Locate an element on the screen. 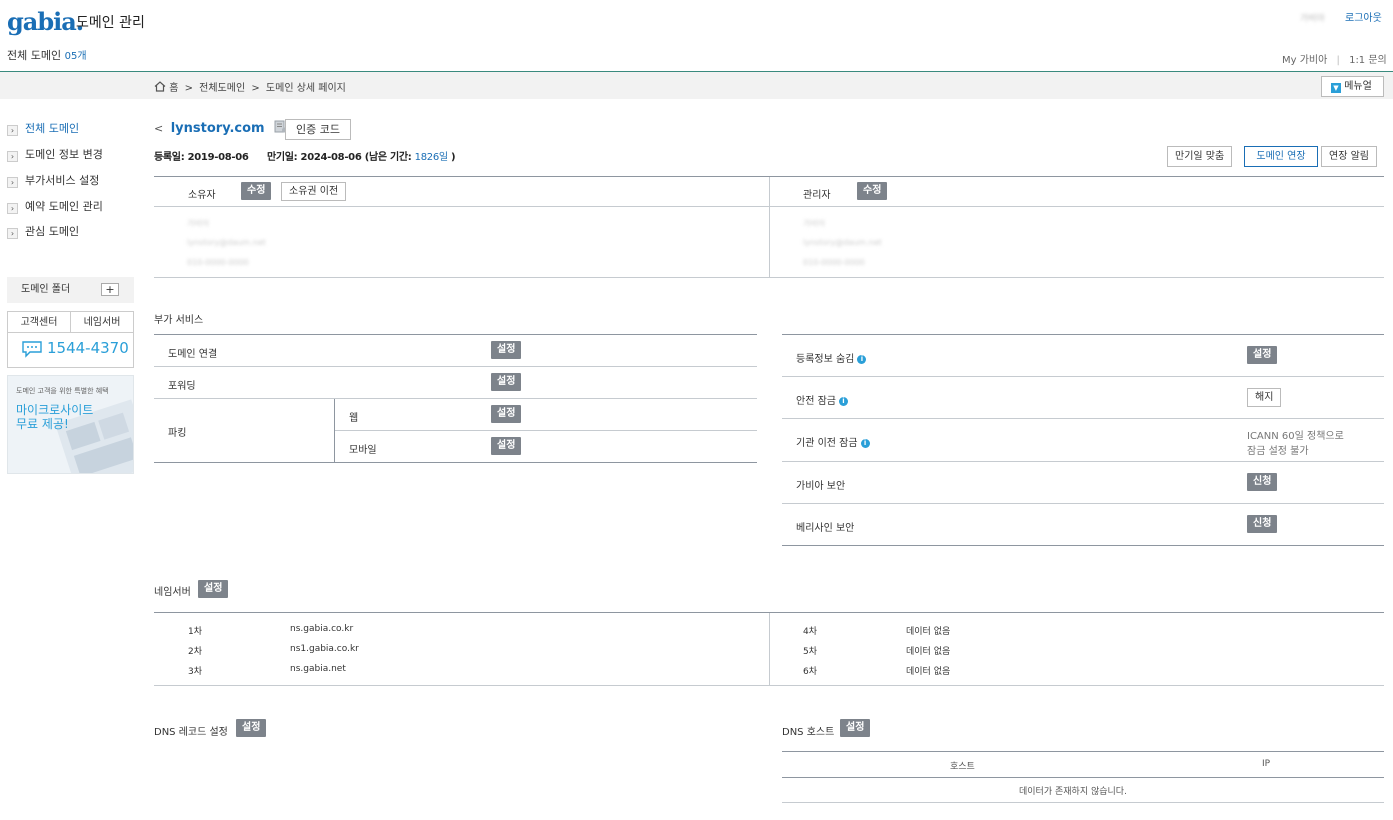  addon-left-top-border is located at coordinates (455, 334).